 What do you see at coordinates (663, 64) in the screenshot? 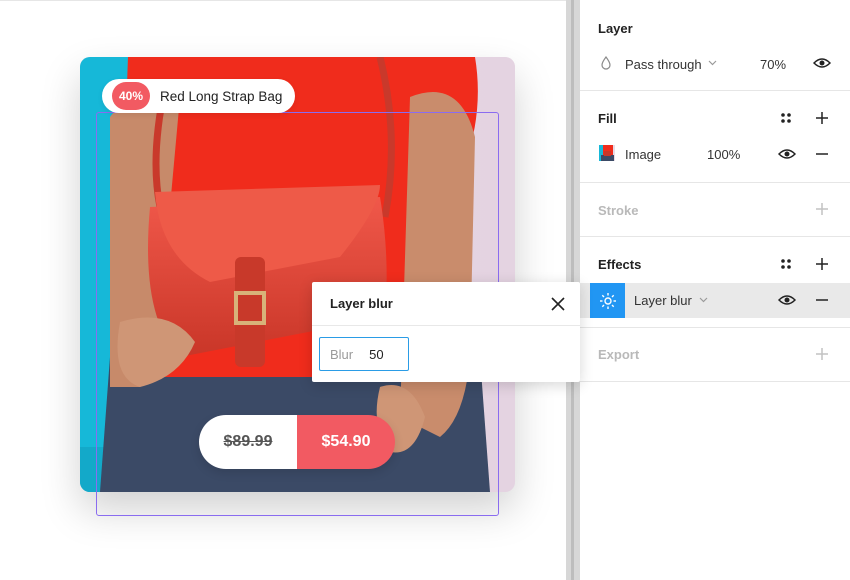
I see `blend-mode-select: Pass through` at bounding box center [663, 64].